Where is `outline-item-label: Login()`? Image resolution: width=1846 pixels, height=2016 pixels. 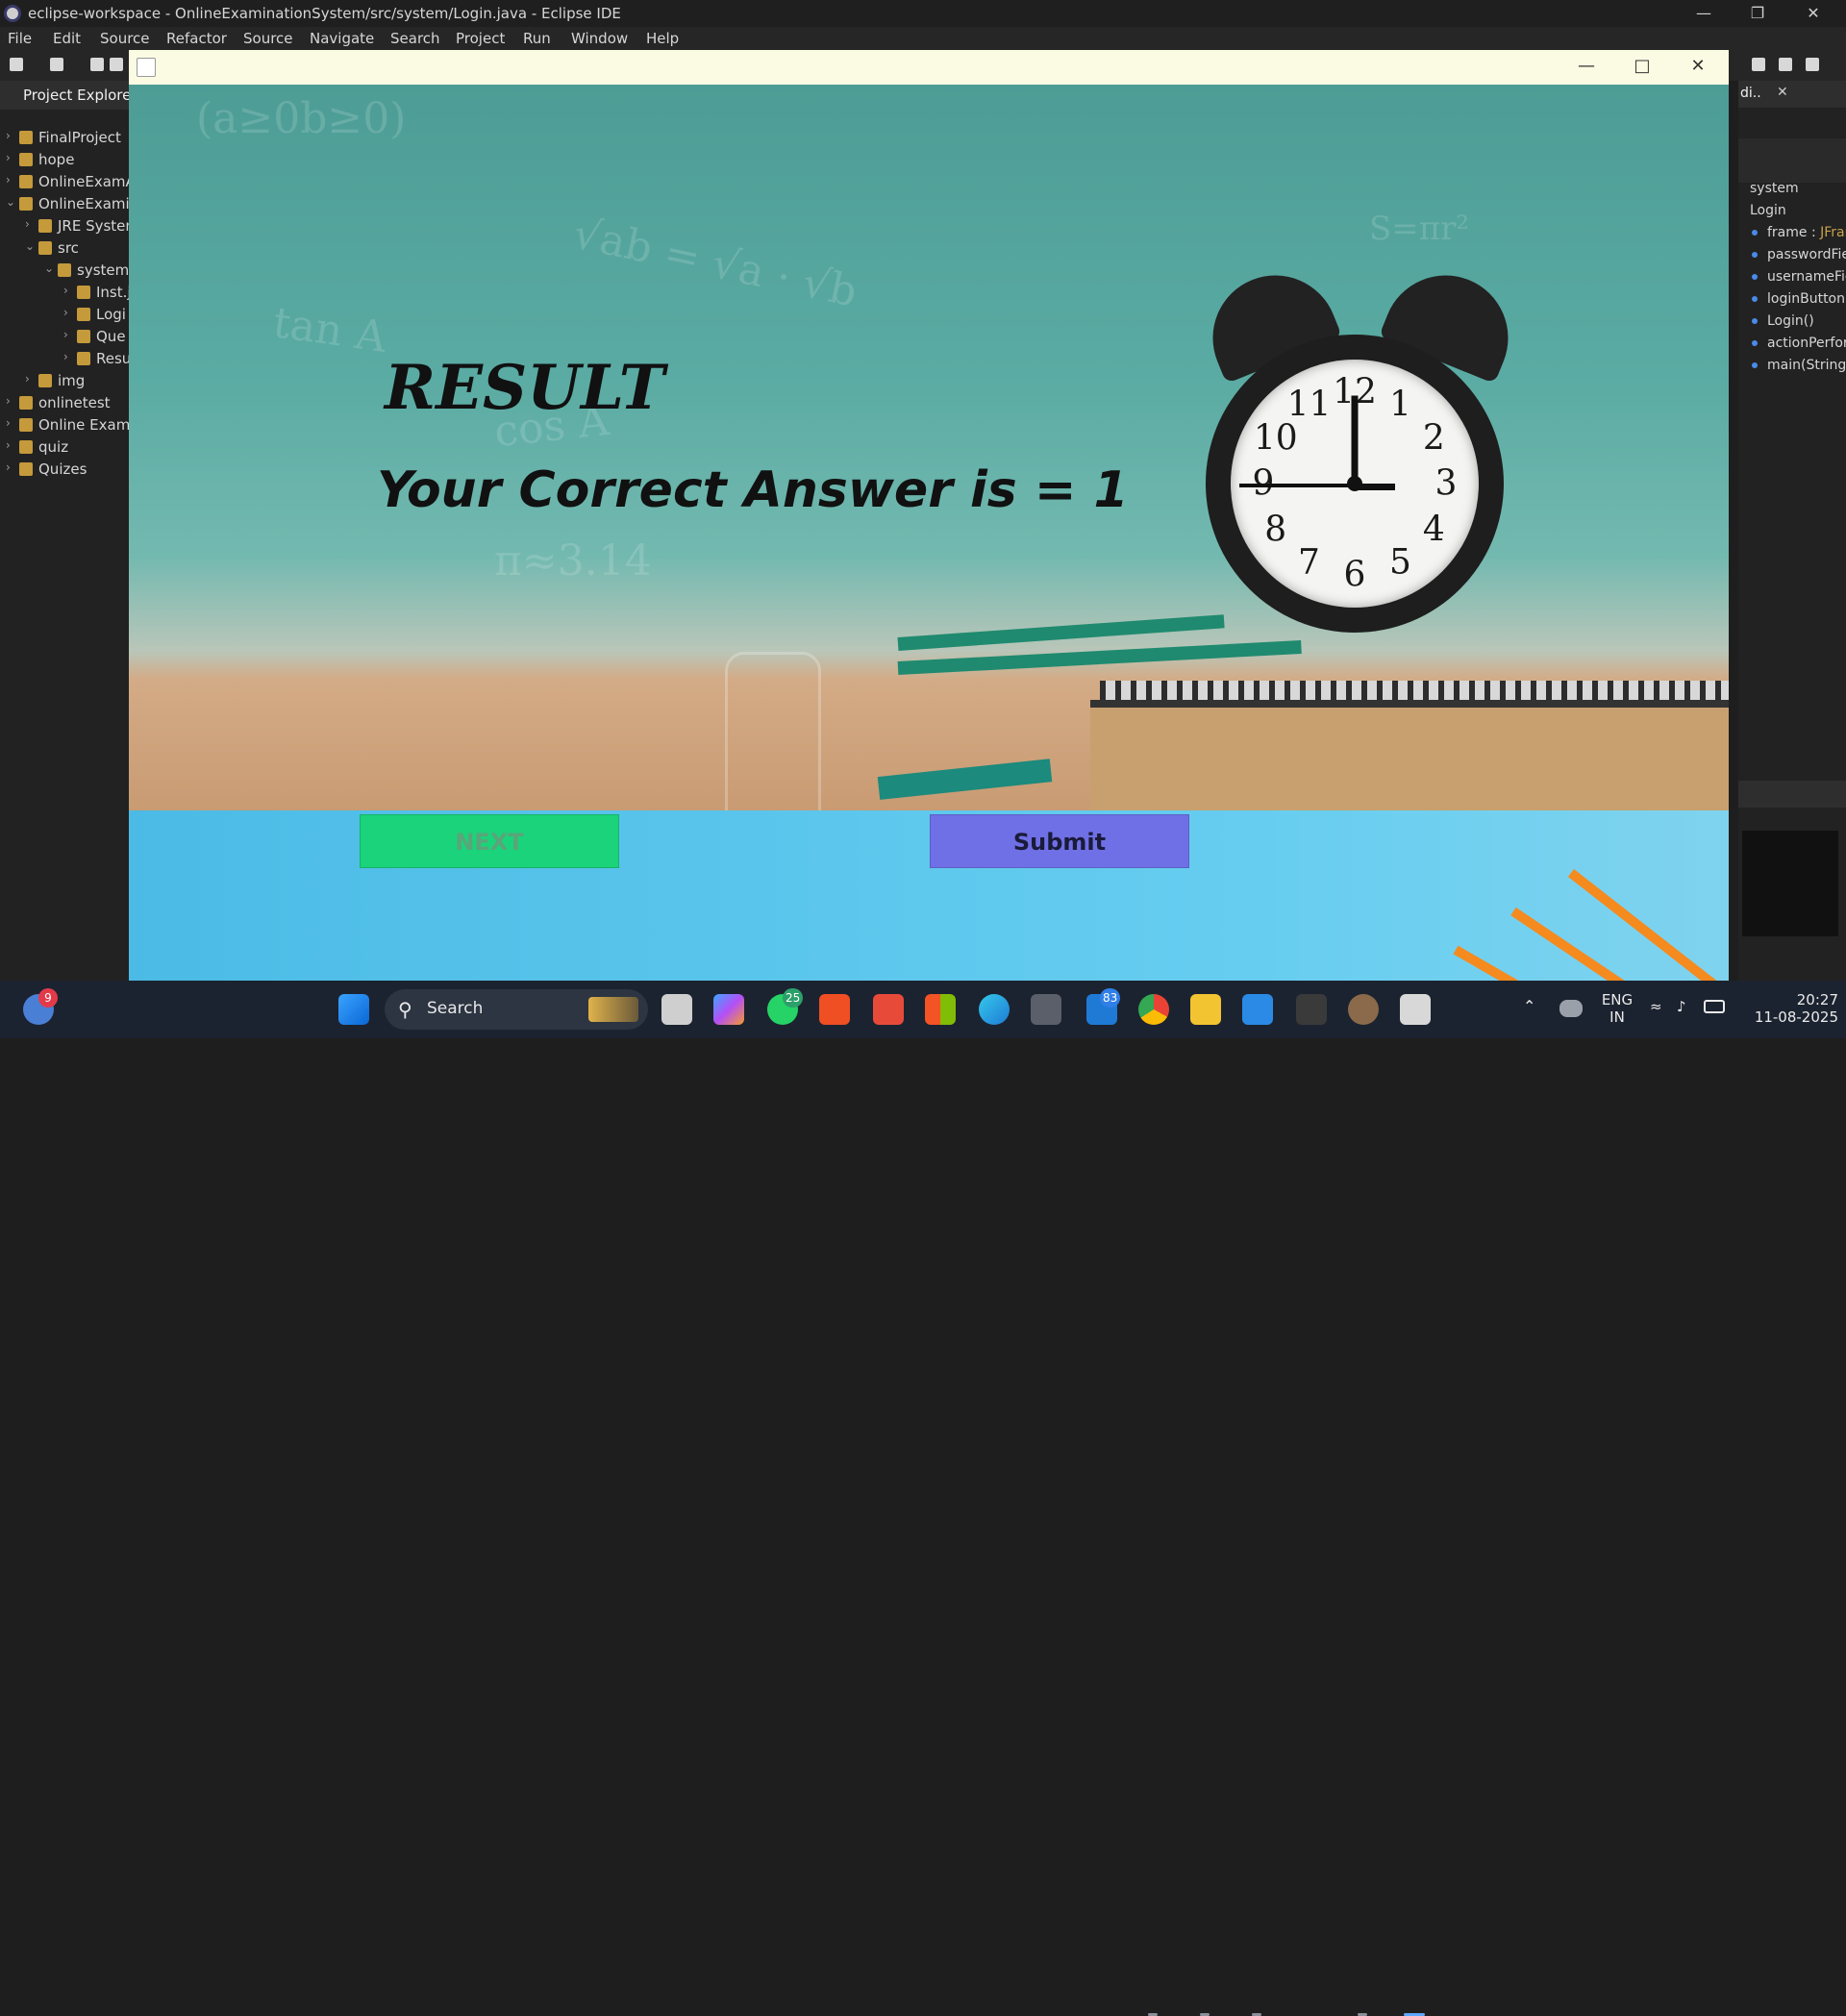 outline-item-label: Login() is located at coordinates (1790, 321).